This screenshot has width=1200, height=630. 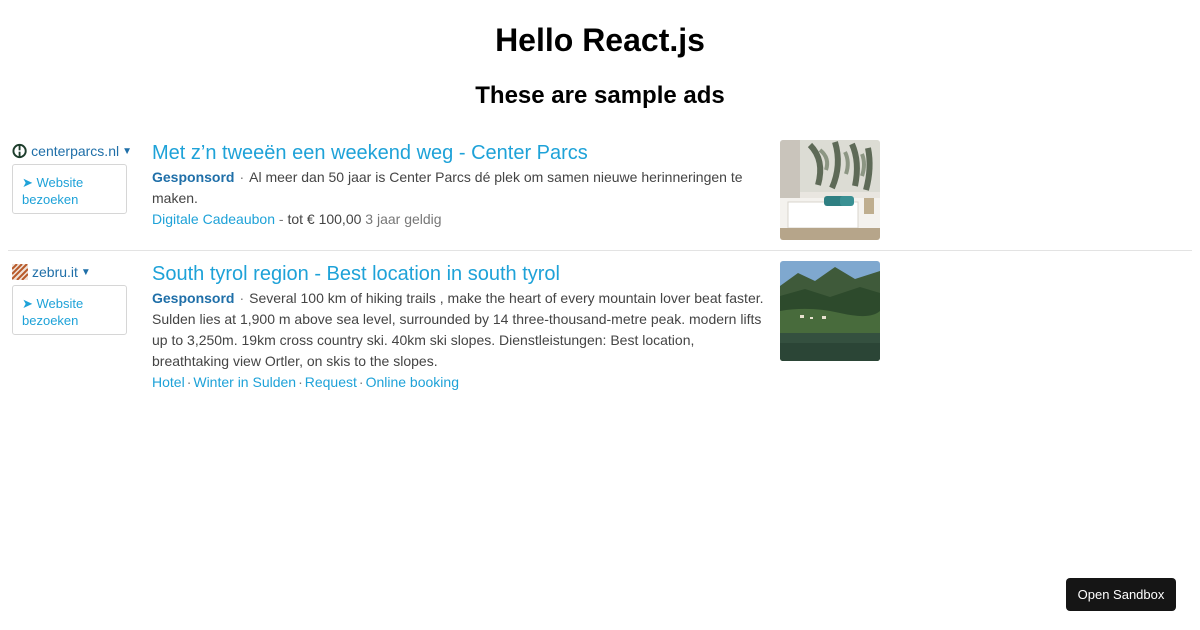 I want to click on advertiser-domain: zebru.it, so click(x=55, y=272).